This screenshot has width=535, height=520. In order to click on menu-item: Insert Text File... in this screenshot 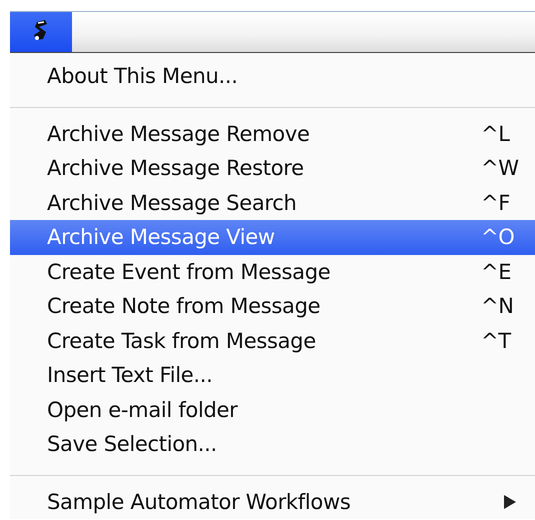, I will do `click(272, 375)`.